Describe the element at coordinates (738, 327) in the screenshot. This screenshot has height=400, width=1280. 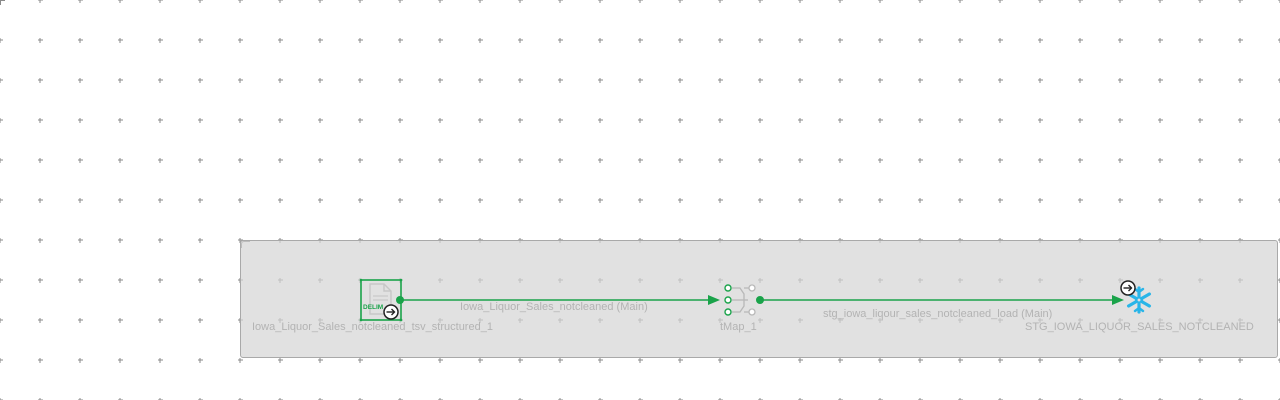
I see `tmap-component-label: tMap_1` at that location.